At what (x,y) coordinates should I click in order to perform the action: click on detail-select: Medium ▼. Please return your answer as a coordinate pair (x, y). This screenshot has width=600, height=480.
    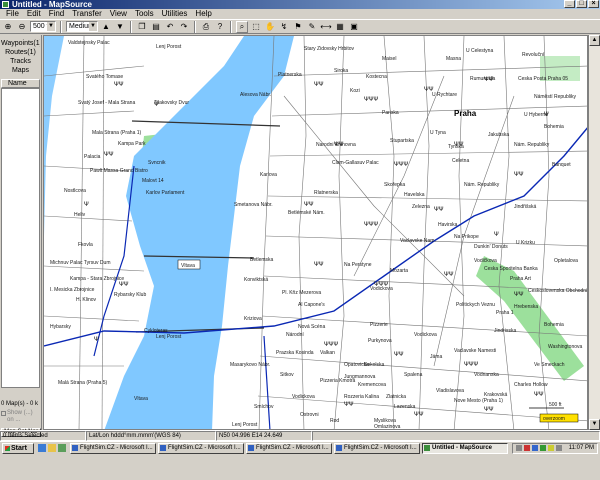
    Looking at the image, I should click on (82, 26).